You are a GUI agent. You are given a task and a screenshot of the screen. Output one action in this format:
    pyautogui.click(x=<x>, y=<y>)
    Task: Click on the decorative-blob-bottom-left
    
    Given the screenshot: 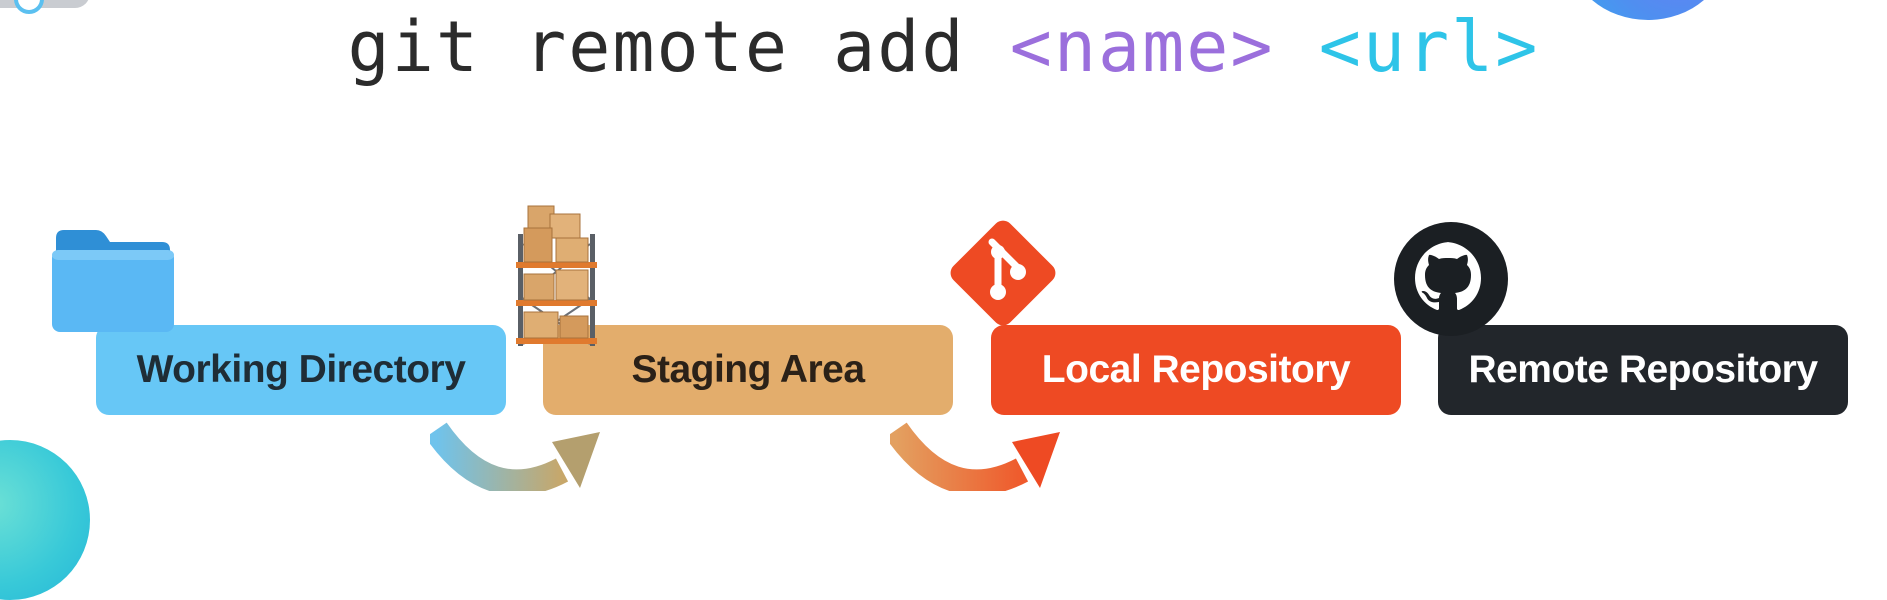 What is the action you would take?
    pyautogui.click(x=45, y=520)
    